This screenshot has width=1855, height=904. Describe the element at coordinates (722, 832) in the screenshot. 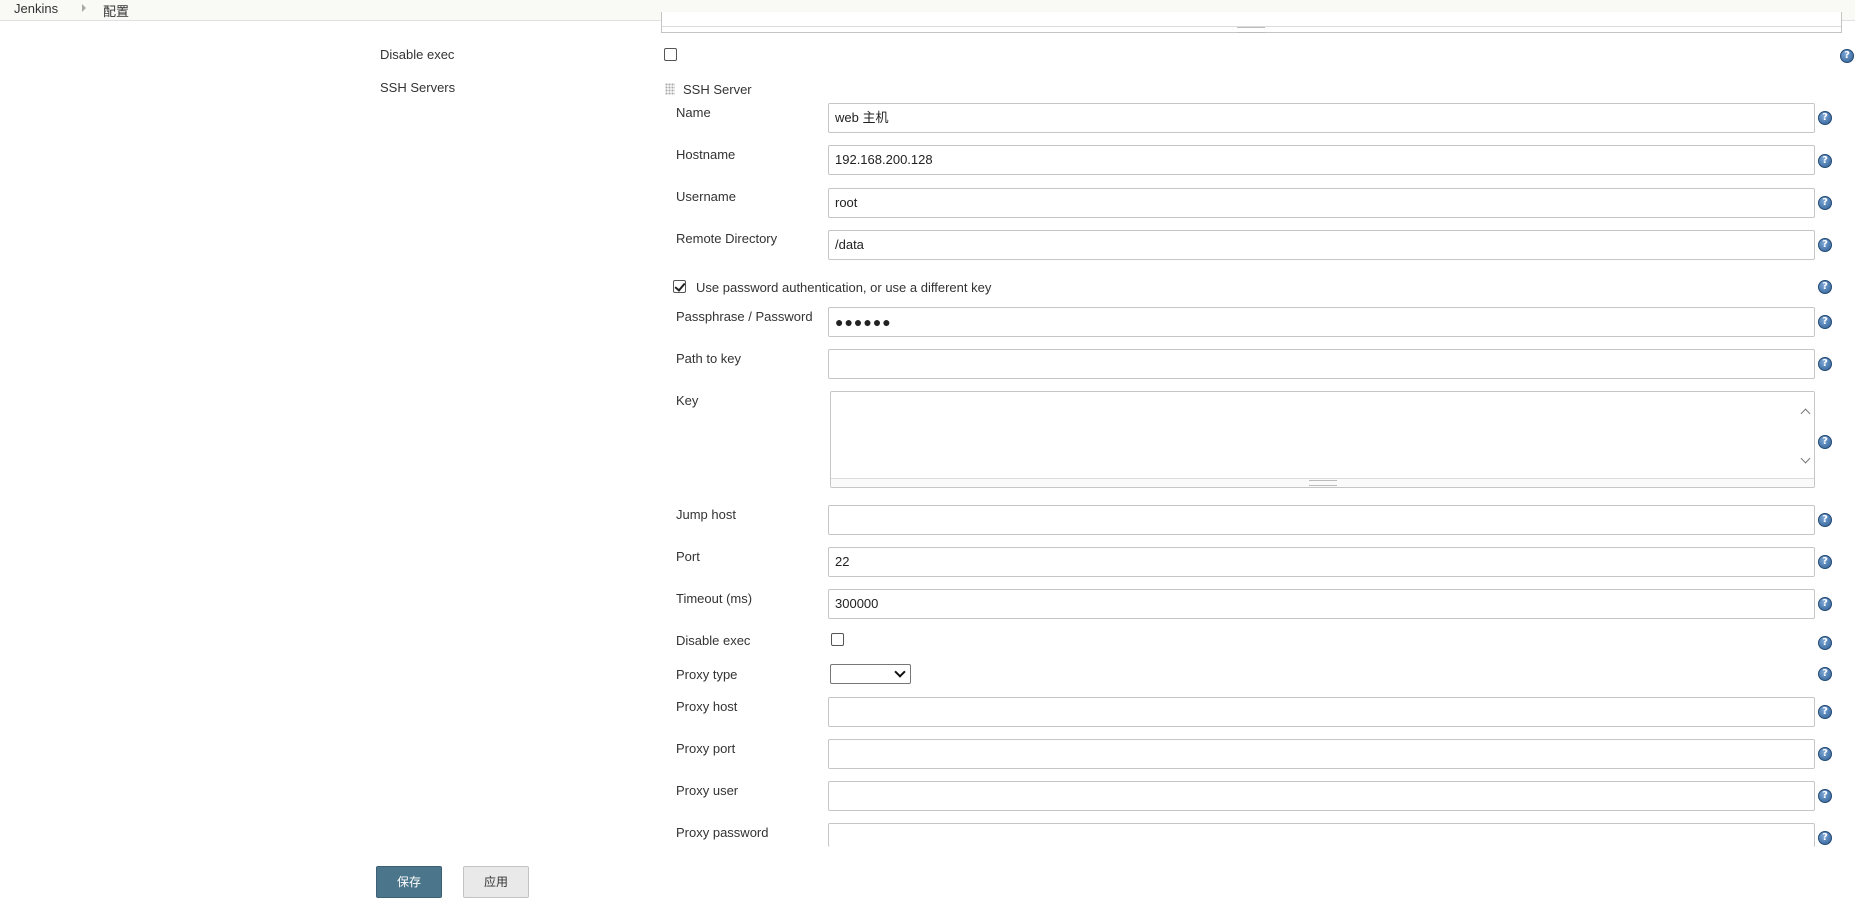

I see `proxy-password-label: Proxy password` at that location.